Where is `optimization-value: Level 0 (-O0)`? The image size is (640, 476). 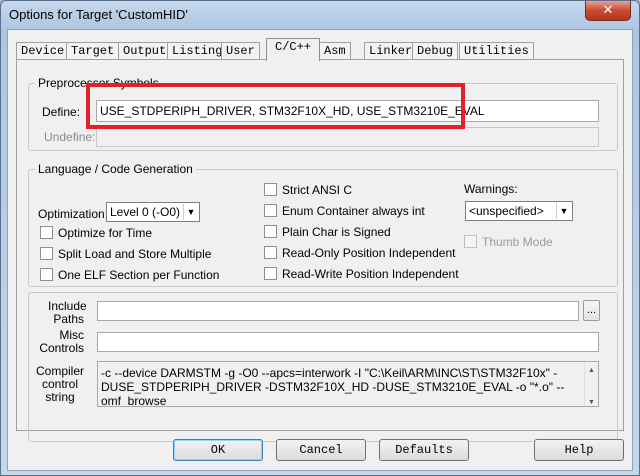
optimization-value: Level 0 (-O0) is located at coordinates (145, 212).